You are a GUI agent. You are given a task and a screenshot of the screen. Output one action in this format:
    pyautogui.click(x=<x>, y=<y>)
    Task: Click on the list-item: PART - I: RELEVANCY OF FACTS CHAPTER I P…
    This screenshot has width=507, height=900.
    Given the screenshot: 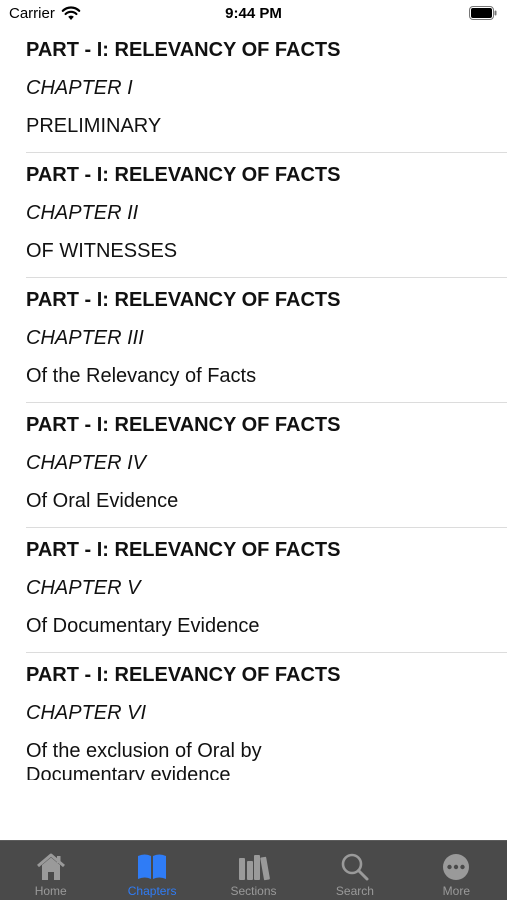 What is the action you would take?
    pyautogui.click(x=253, y=90)
    